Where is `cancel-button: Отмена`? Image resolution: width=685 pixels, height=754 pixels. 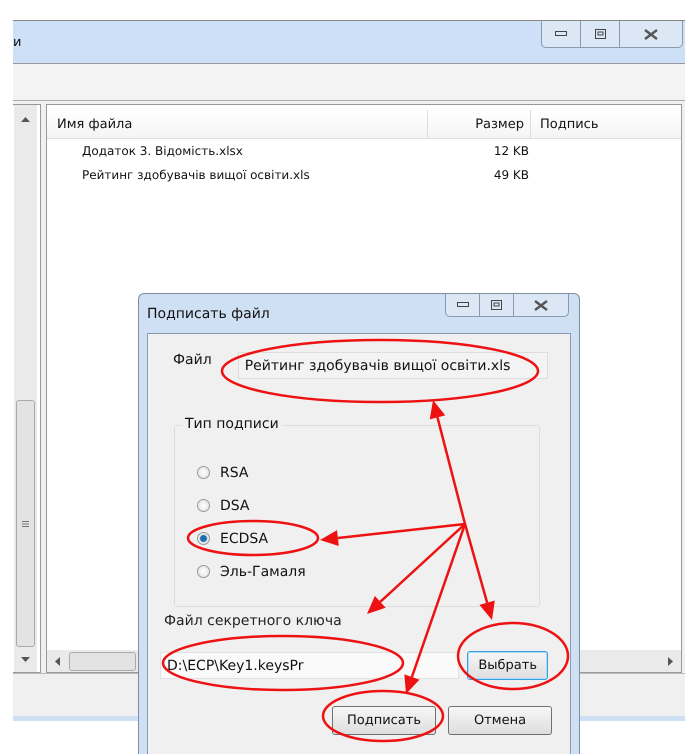
cancel-button: Отмена is located at coordinates (500, 720).